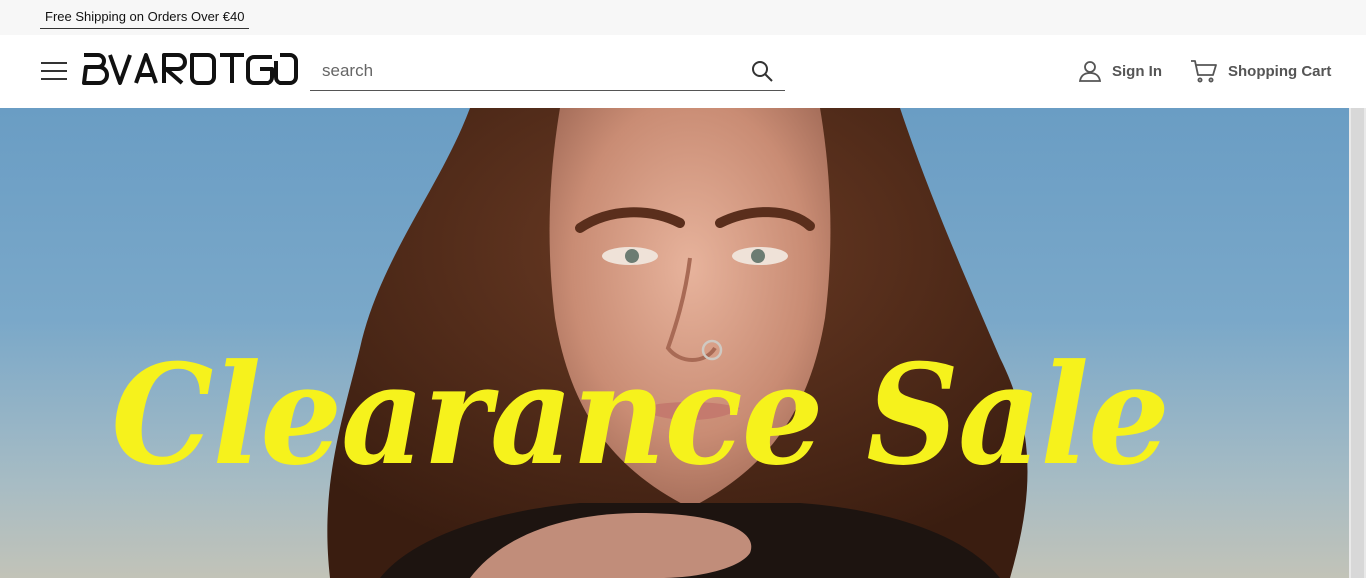  I want to click on shopping-cart-icon, so click(1204, 71).